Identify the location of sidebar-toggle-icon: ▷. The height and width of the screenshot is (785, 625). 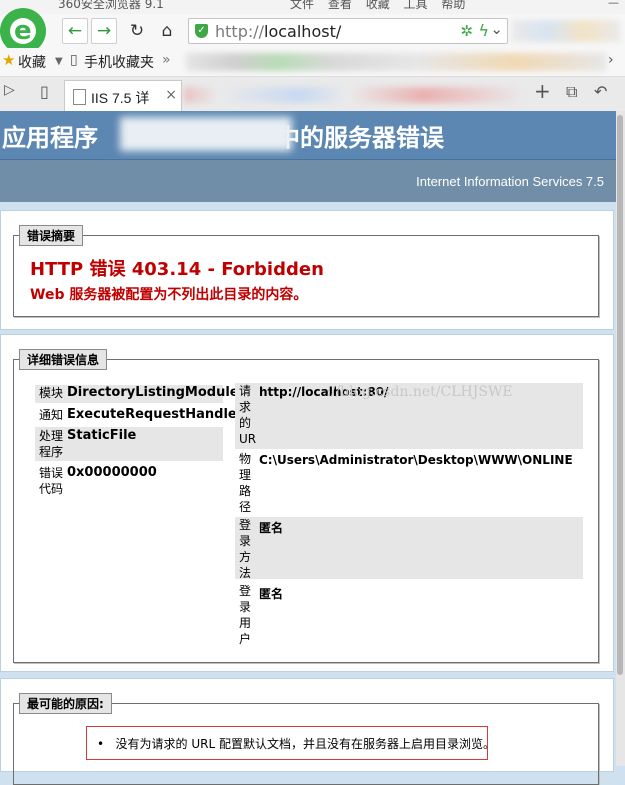
(9, 90).